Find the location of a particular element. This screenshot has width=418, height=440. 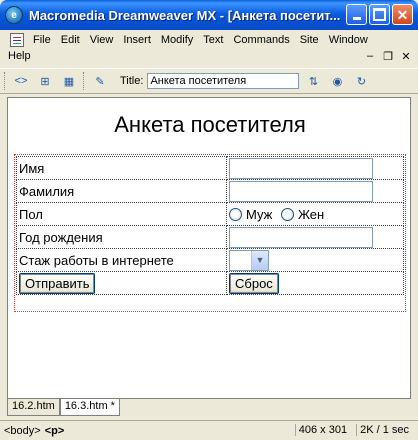

table-row: Пол Муж Жен is located at coordinates (210, 214).